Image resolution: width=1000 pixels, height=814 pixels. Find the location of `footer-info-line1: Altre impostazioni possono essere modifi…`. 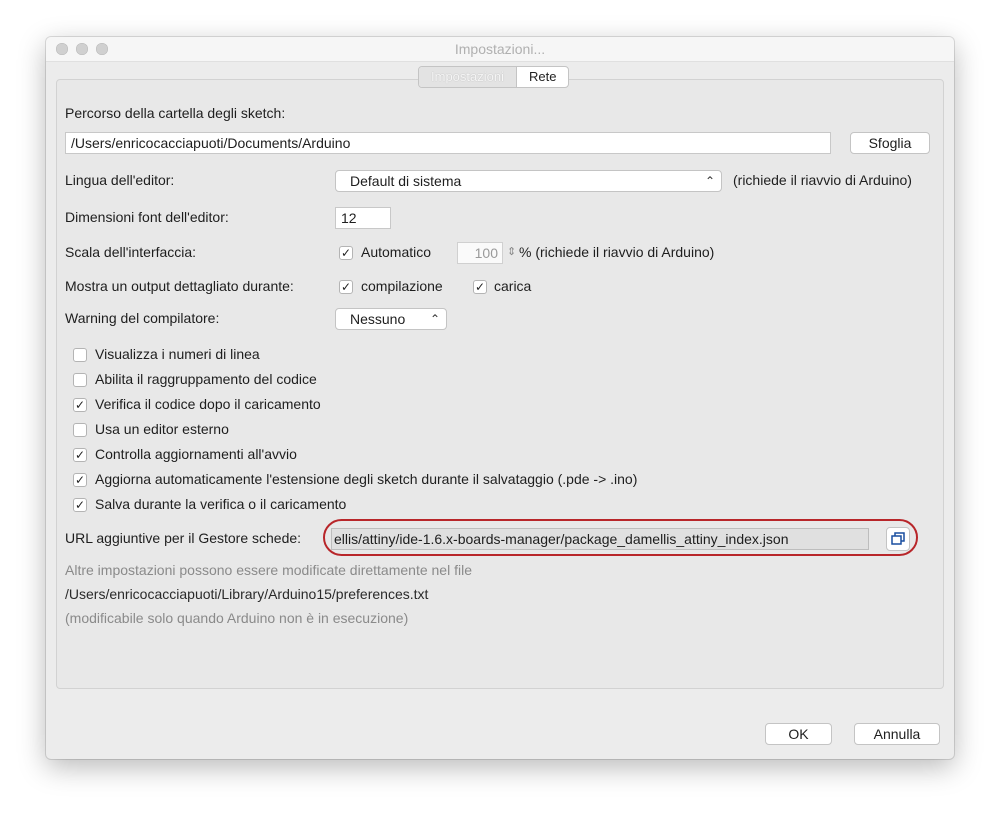

footer-info-line1: Altre impostazioni possono essere modifi… is located at coordinates (268, 570).